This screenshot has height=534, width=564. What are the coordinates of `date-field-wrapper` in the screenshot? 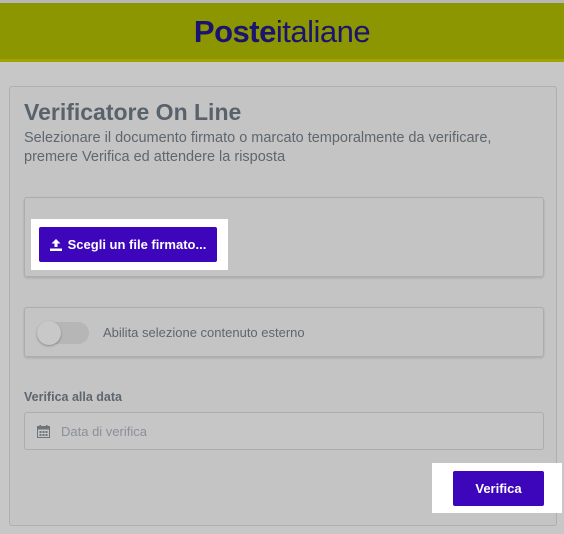 It's located at (284, 431).